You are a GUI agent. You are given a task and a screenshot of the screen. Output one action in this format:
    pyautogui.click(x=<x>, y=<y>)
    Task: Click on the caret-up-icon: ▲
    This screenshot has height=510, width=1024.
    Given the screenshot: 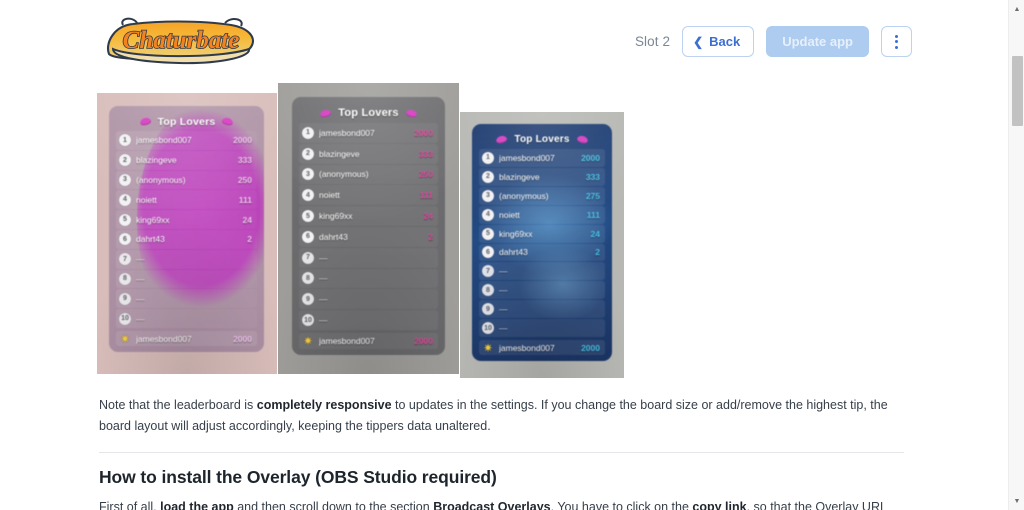 What is the action you would take?
    pyautogui.click(x=1016, y=9)
    